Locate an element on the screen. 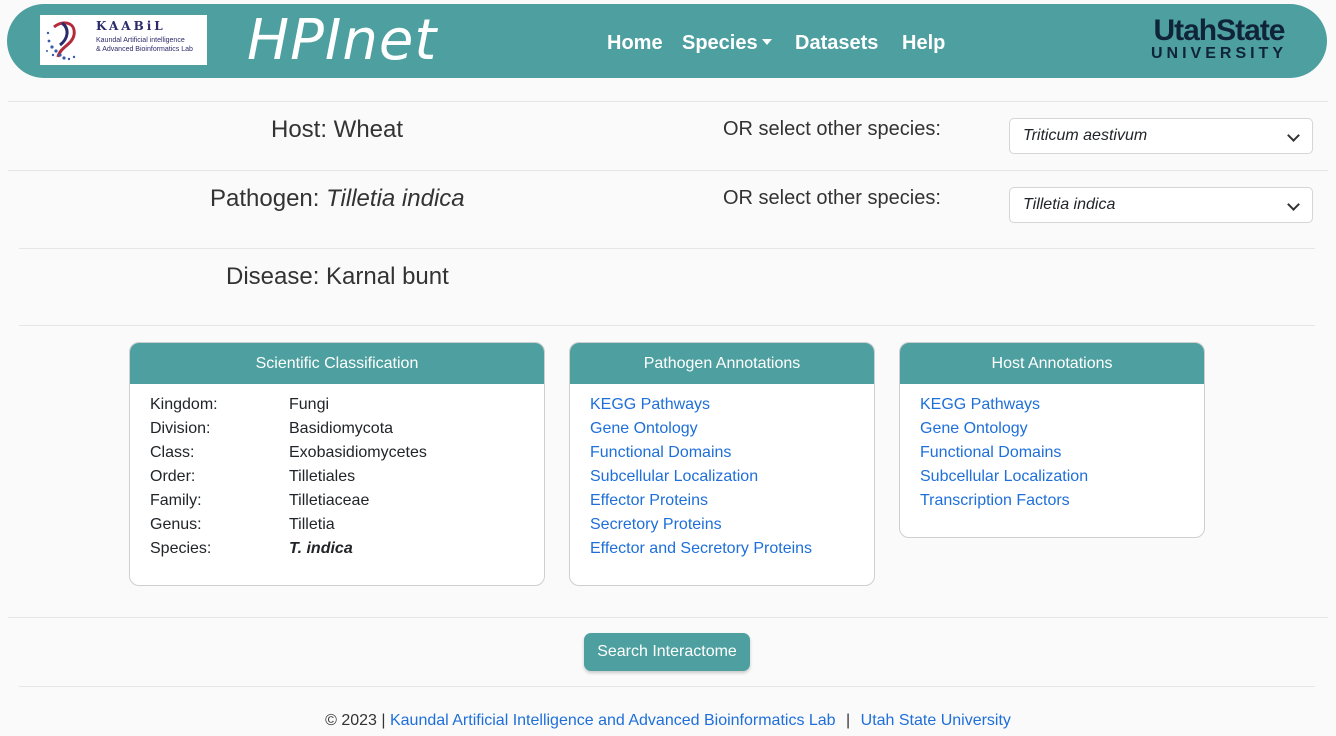  pathogen-label: Pathogen: Tilletia indica is located at coordinates (337, 199).